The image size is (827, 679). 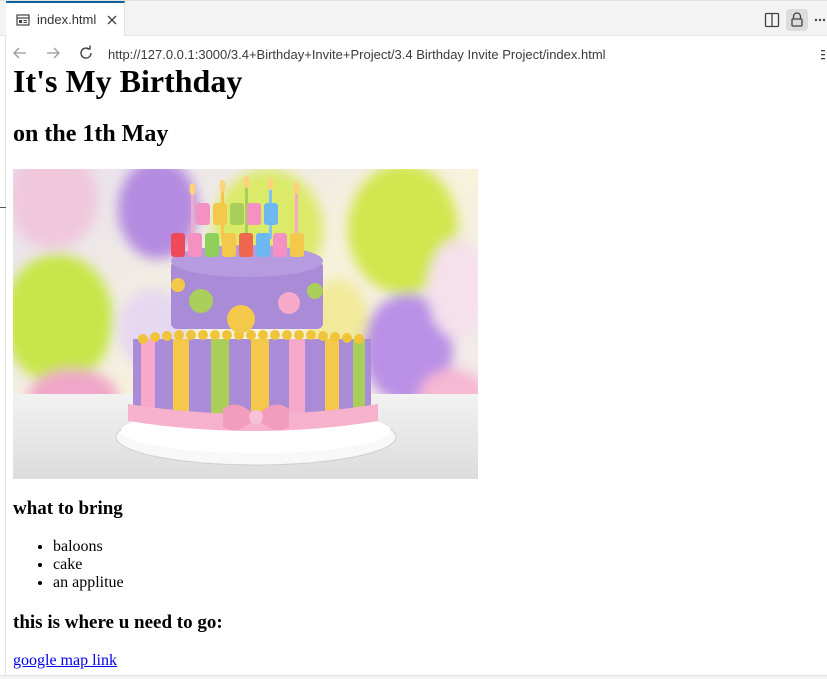 I want to click on reload-icon, so click(x=86, y=53).